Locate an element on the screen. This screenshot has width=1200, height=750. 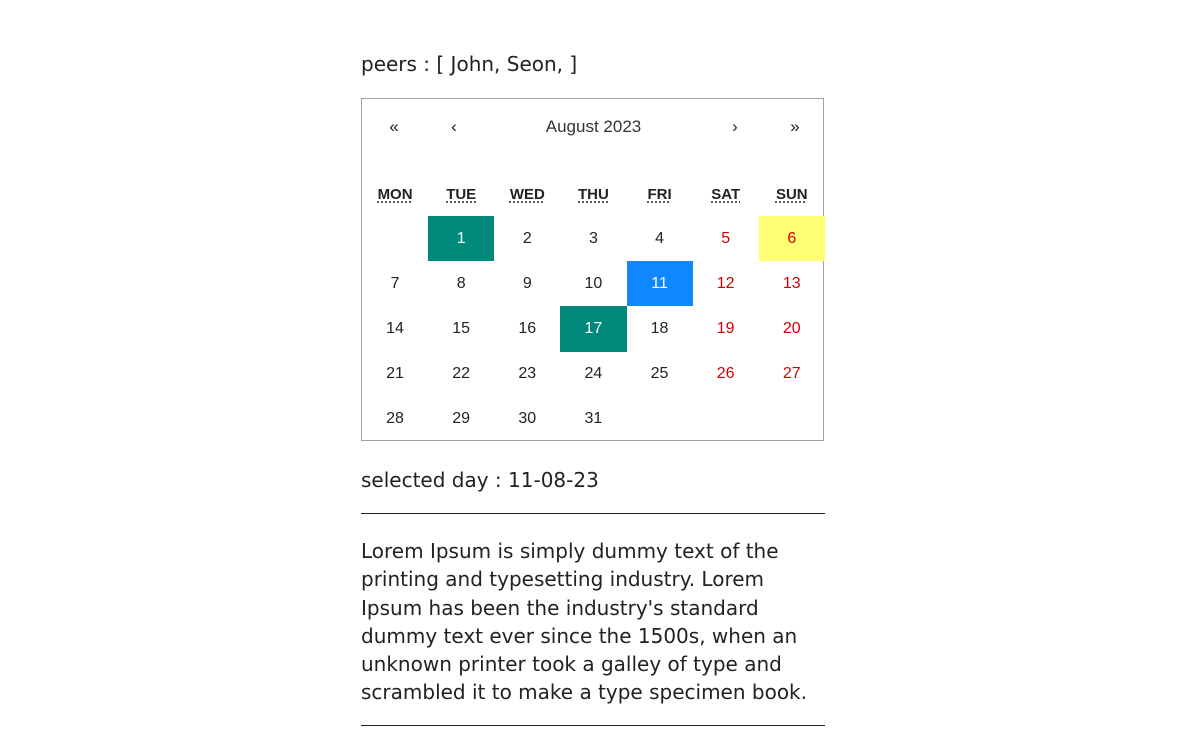
calendar-day-17: 17 is located at coordinates (593, 329).